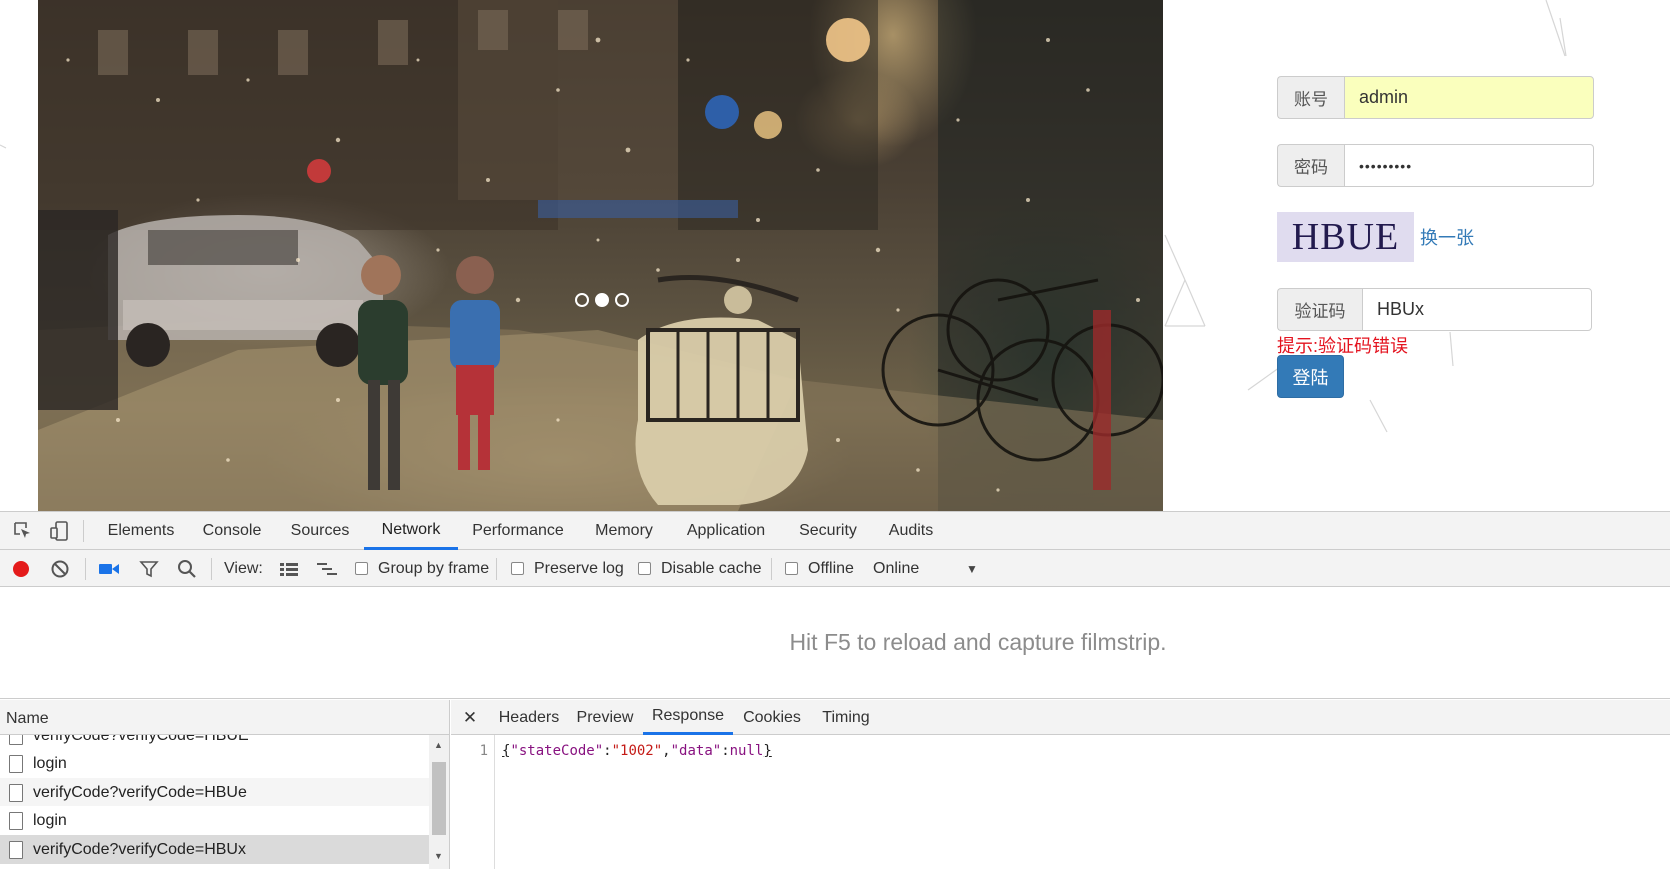  I want to click on disable-cache-option: Disable cache, so click(700, 568).